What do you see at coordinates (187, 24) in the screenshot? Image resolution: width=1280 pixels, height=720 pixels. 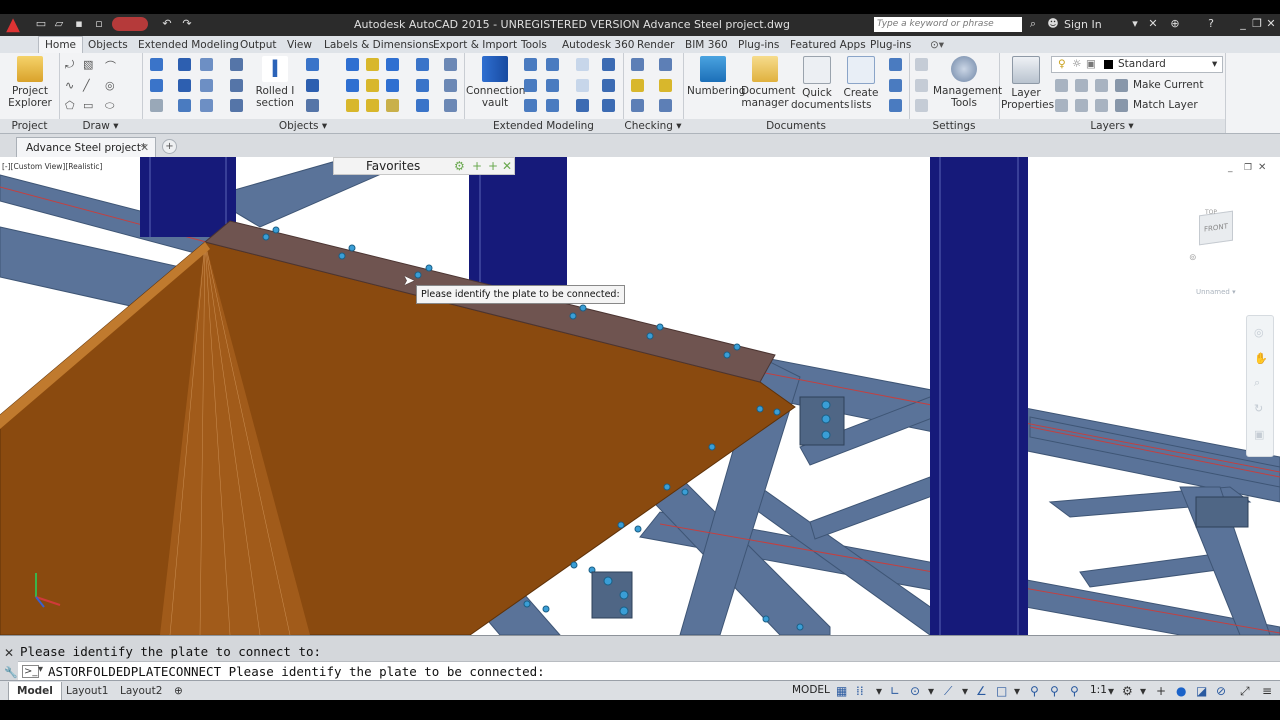 I see `redo-icon: ↷` at bounding box center [187, 24].